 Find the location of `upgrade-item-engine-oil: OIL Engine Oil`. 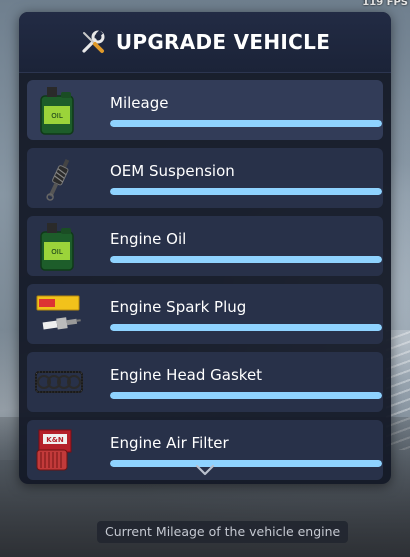

upgrade-item-engine-oil: OIL Engine Oil is located at coordinates (205, 246).